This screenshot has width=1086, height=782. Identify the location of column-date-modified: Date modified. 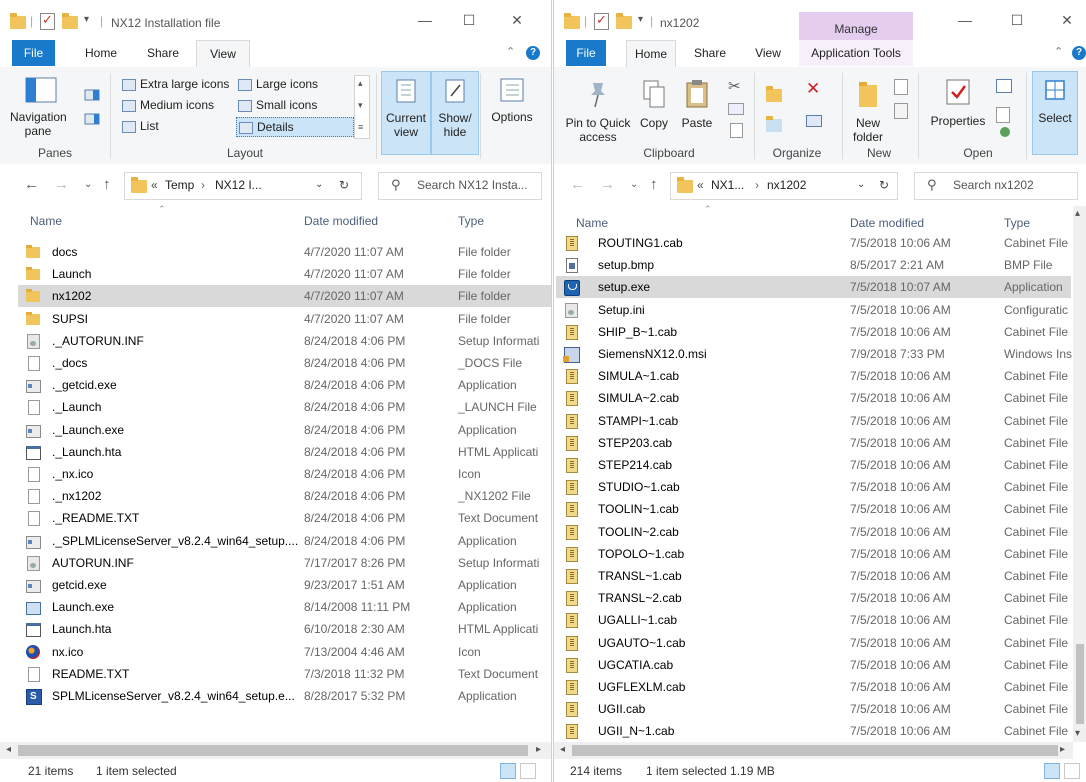
(887, 223).